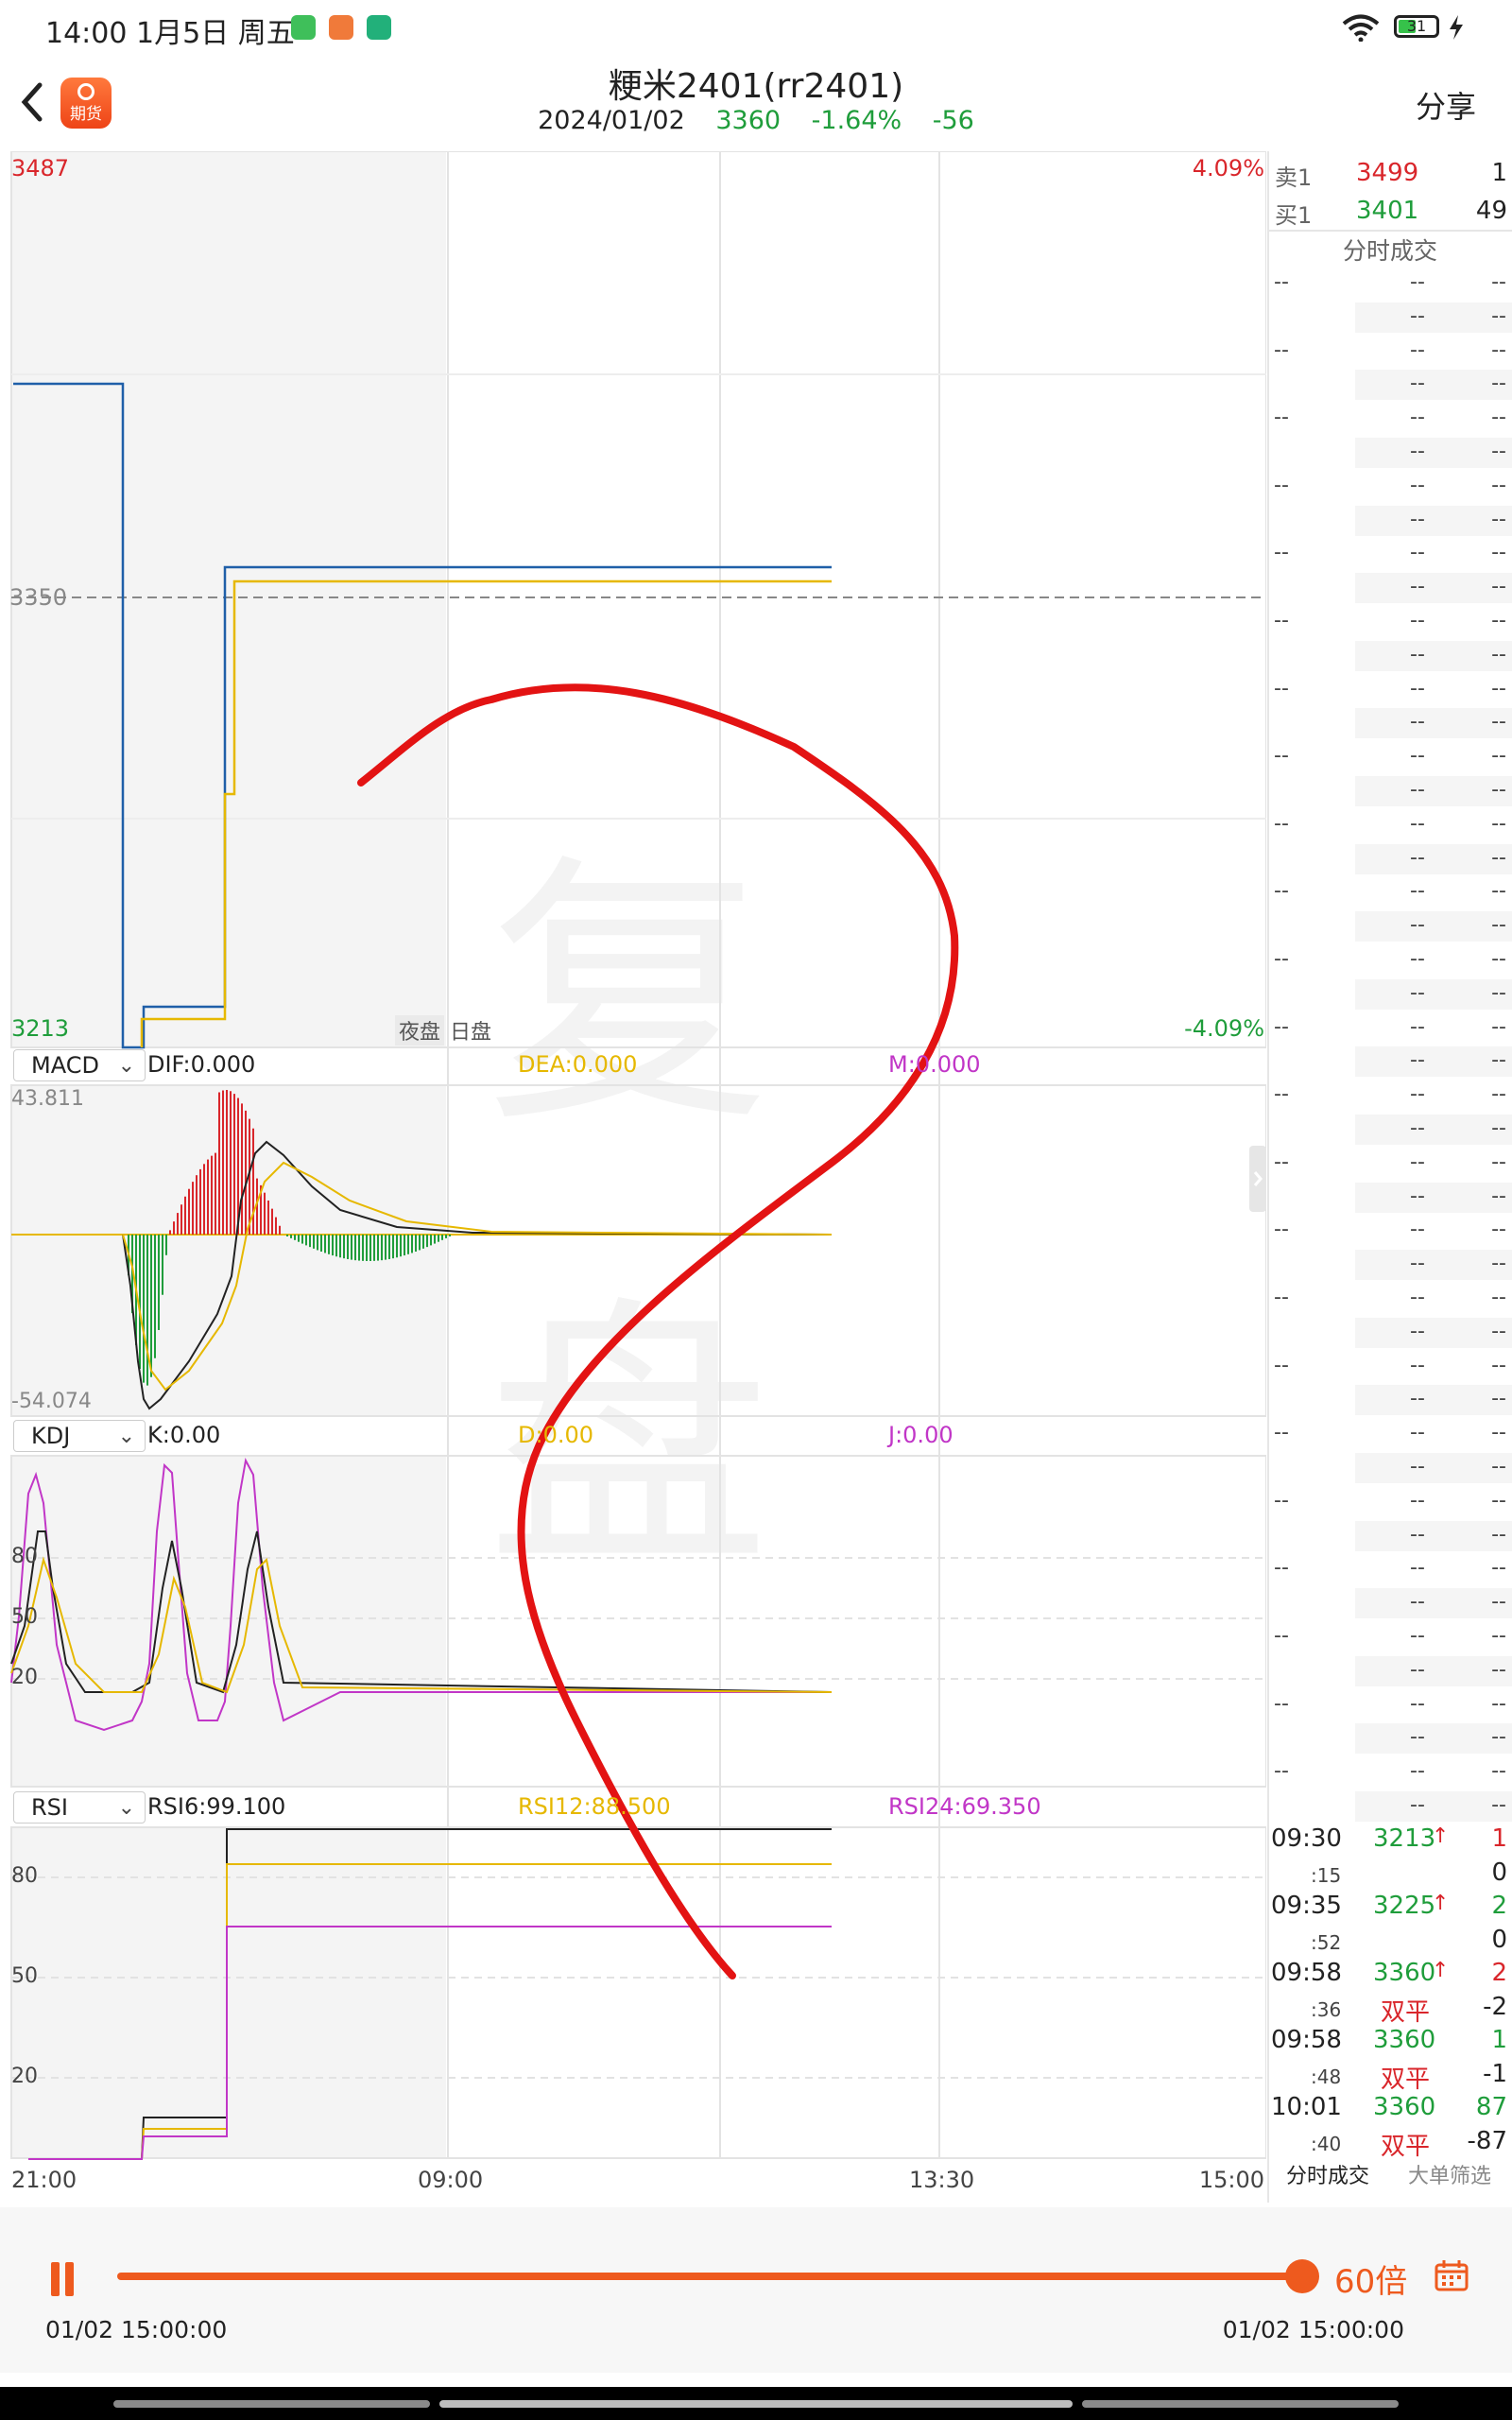 Image resolution: width=1512 pixels, height=2420 pixels. Describe the element at coordinates (1452, 2275) in the screenshot. I see `calendar-icon` at that location.